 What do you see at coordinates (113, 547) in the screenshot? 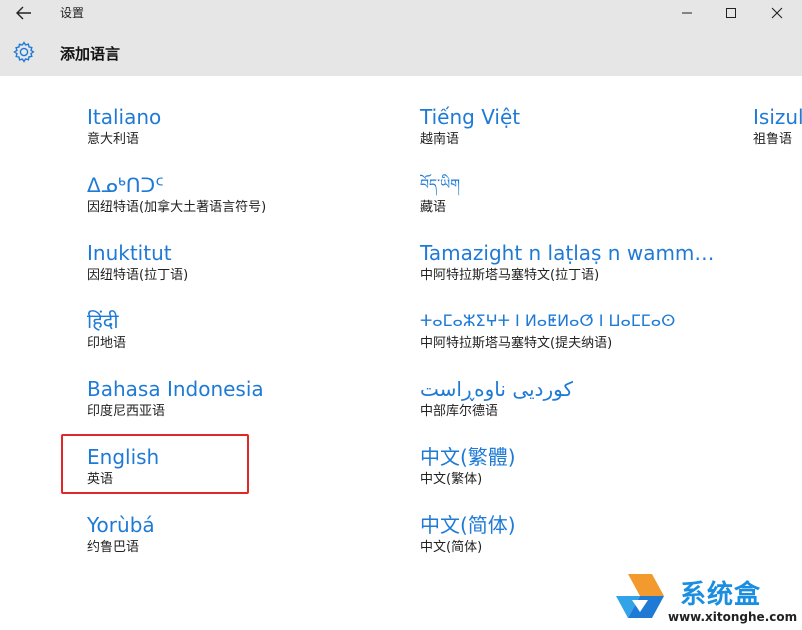
I see `language-chinese-name: 约鲁巴语` at bounding box center [113, 547].